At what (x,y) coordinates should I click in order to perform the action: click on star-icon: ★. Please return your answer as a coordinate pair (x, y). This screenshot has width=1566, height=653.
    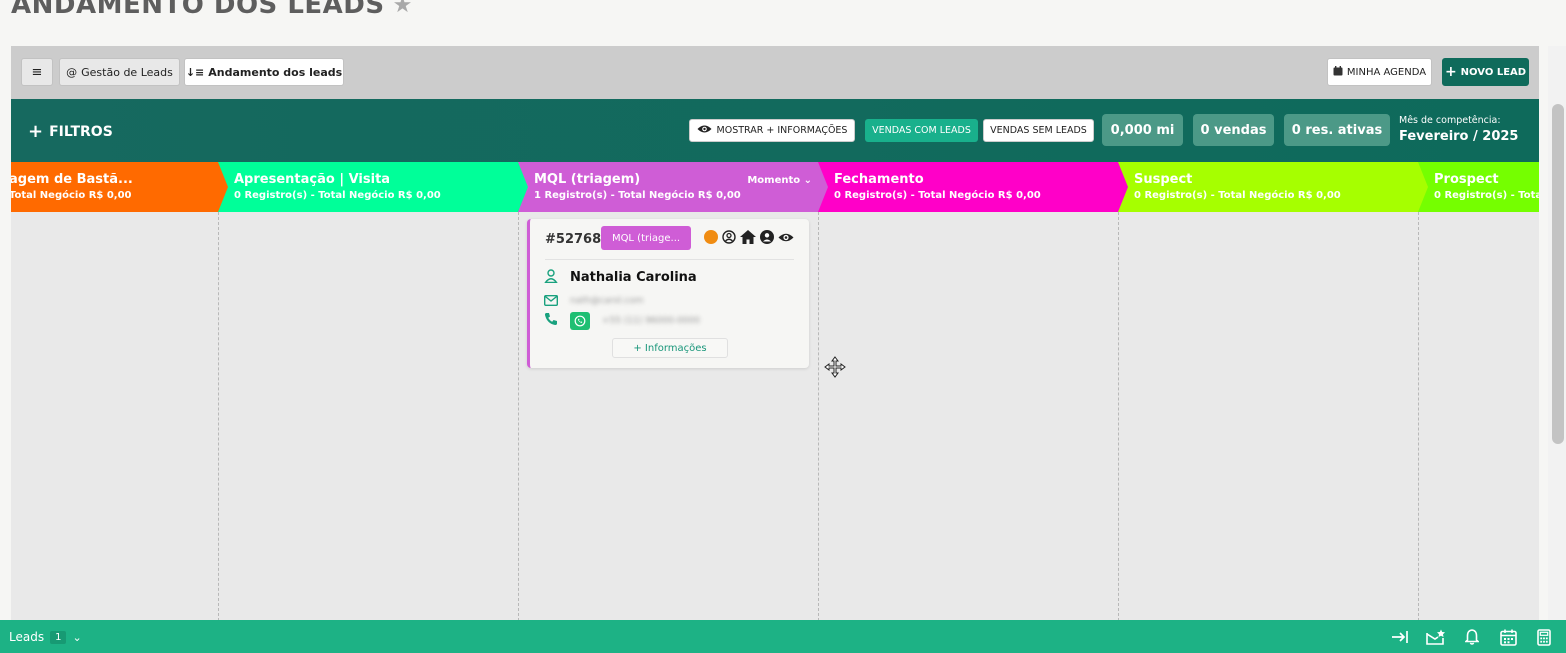
    Looking at the image, I should click on (403, 9).